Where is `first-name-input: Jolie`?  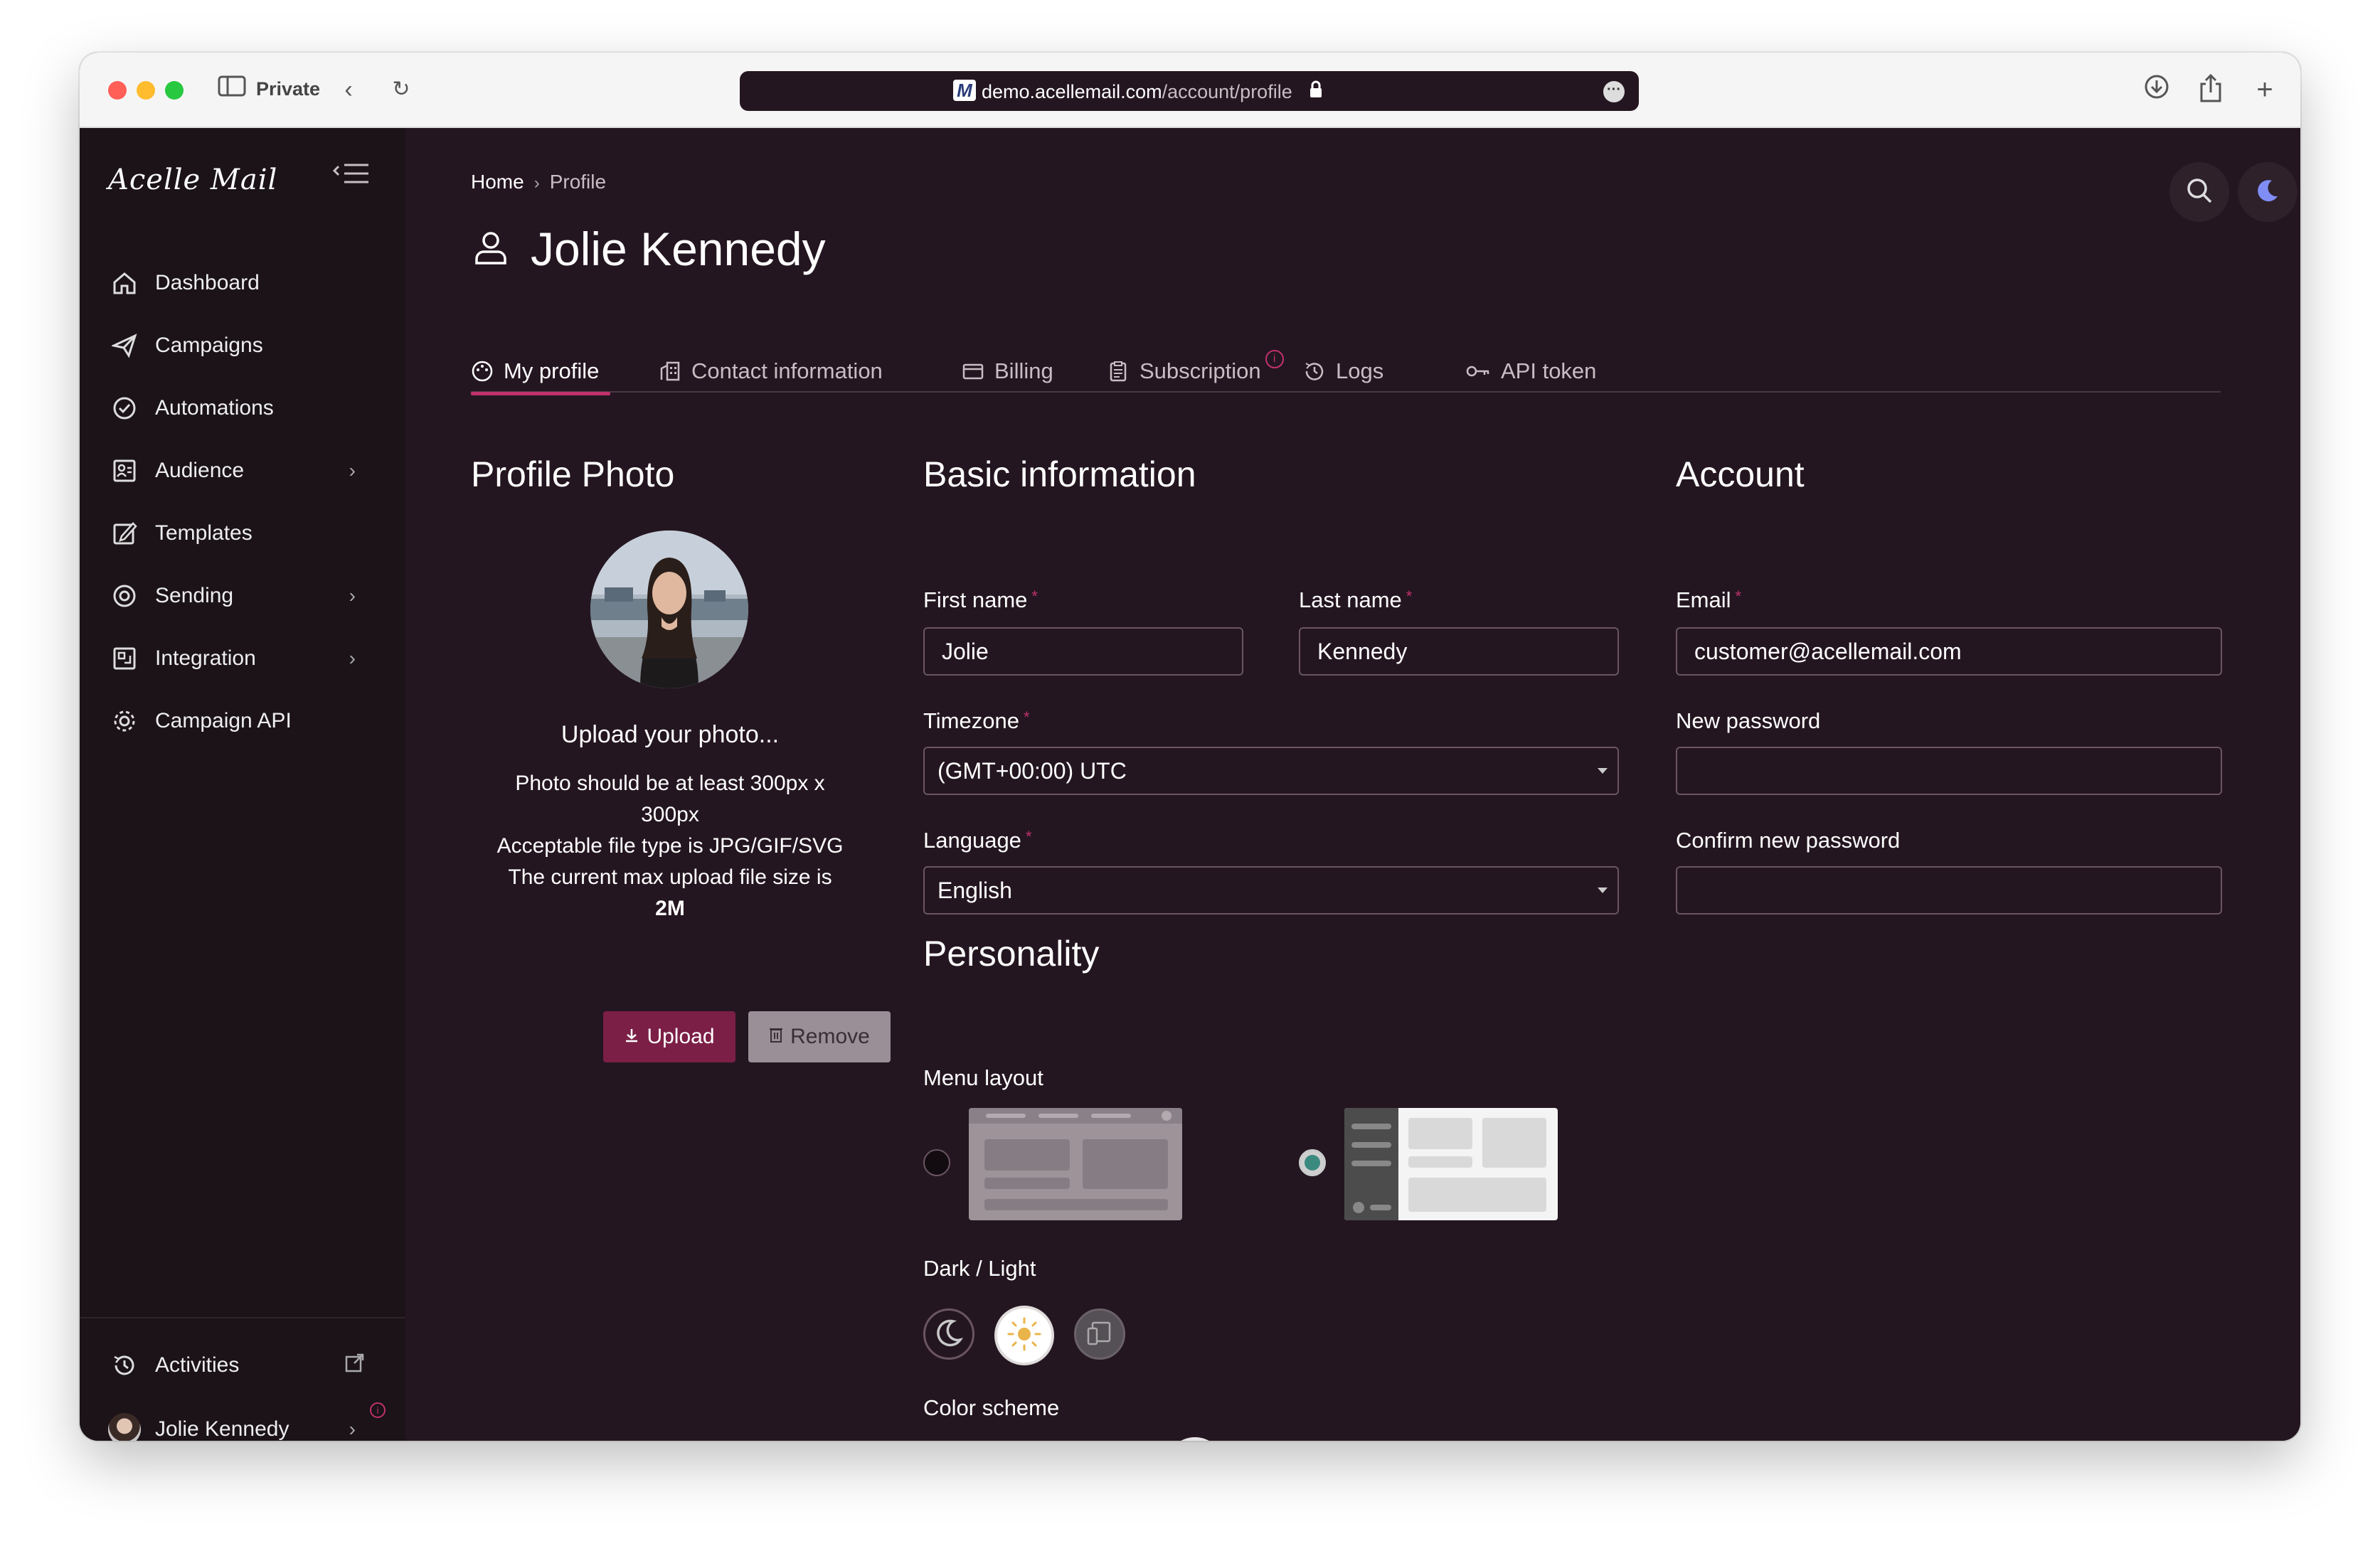 first-name-input: Jolie is located at coordinates (1083, 652).